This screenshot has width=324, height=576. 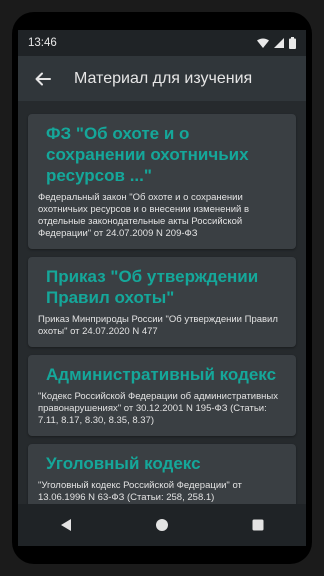 I want to click on material-title: Приказ "Об утверждении Правил охоты", so click(x=152, y=287).